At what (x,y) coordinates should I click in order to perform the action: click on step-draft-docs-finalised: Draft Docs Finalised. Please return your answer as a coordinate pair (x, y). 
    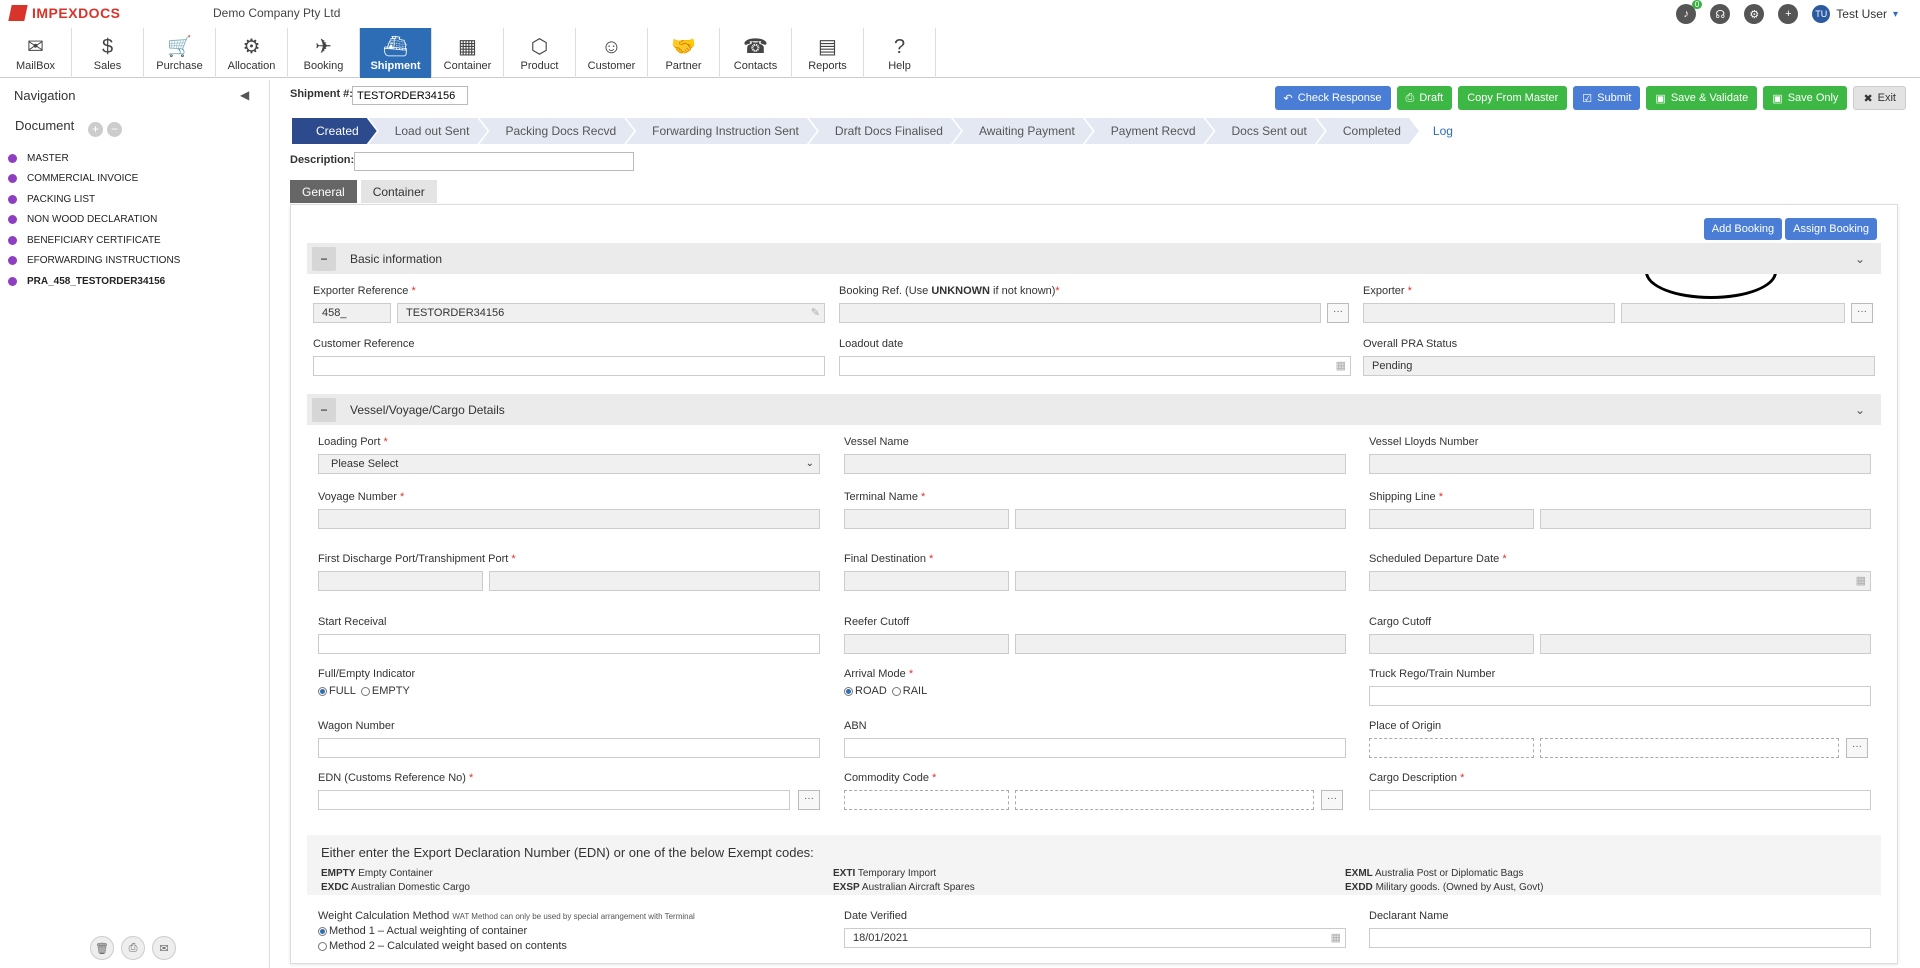
    Looking at the image, I should click on (885, 131).